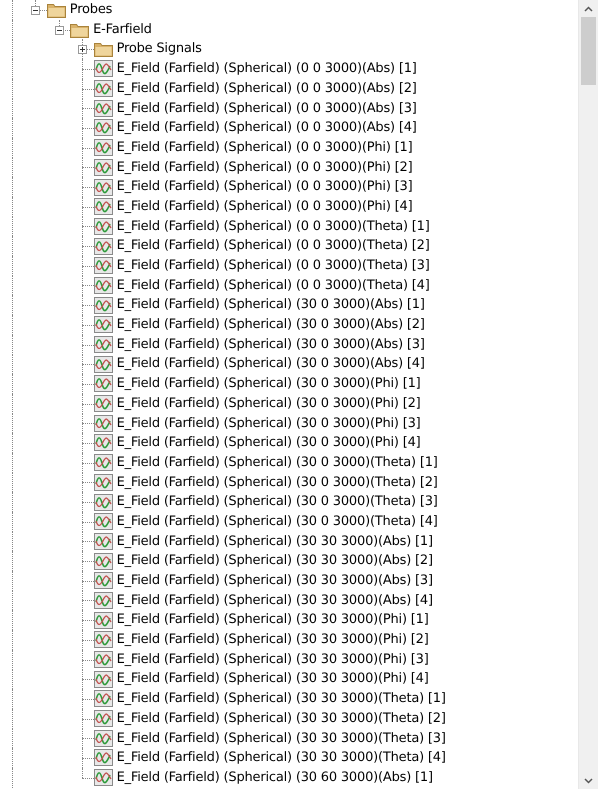  What do you see at coordinates (281, 718) in the screenshot?
I see `tree-item: E_Field (Farfield) (Spherical) (30 30 3000)(Theta) [2]` at bounding box center [281, 718].